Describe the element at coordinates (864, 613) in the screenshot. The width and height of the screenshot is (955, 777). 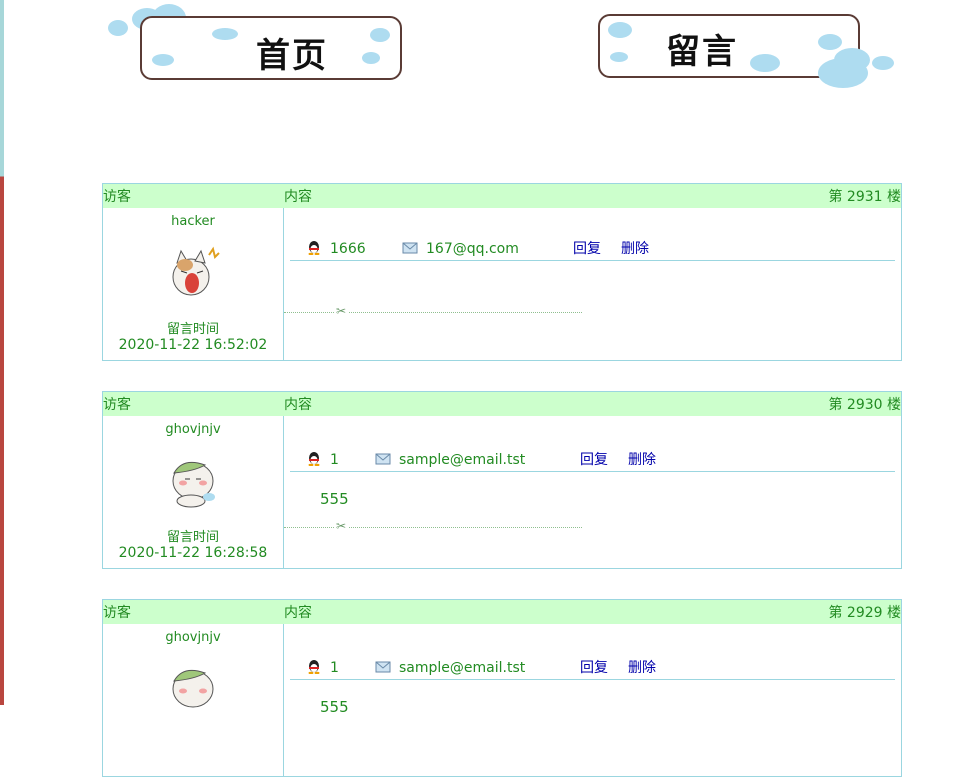
I see `floor-number: 第 2929 楼` at that location.